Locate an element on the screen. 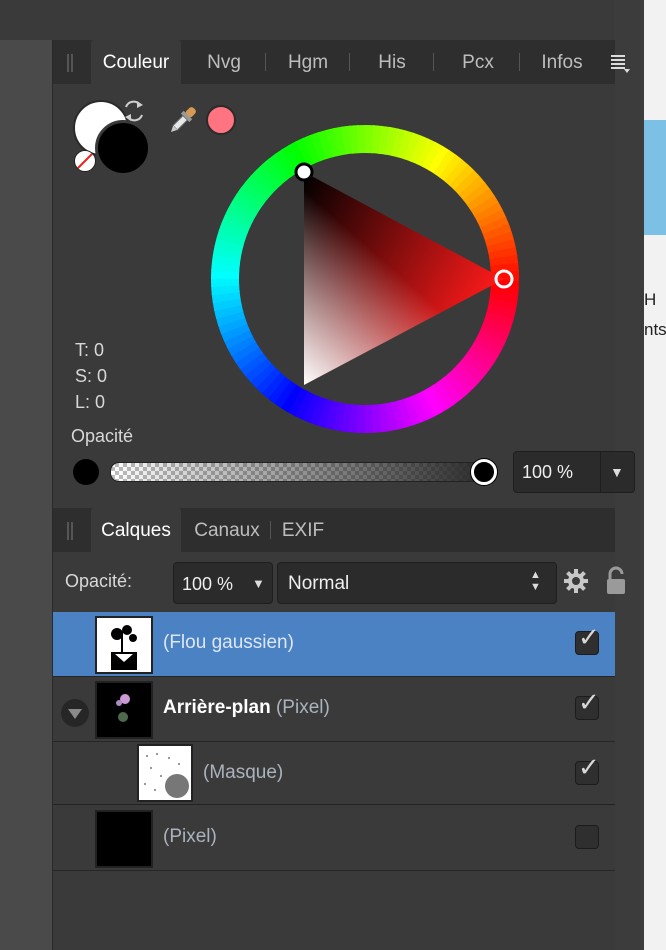 The width and height of the screenshot is (666, 950). opacity-label: Opacité is located at coordinates (102, 436).